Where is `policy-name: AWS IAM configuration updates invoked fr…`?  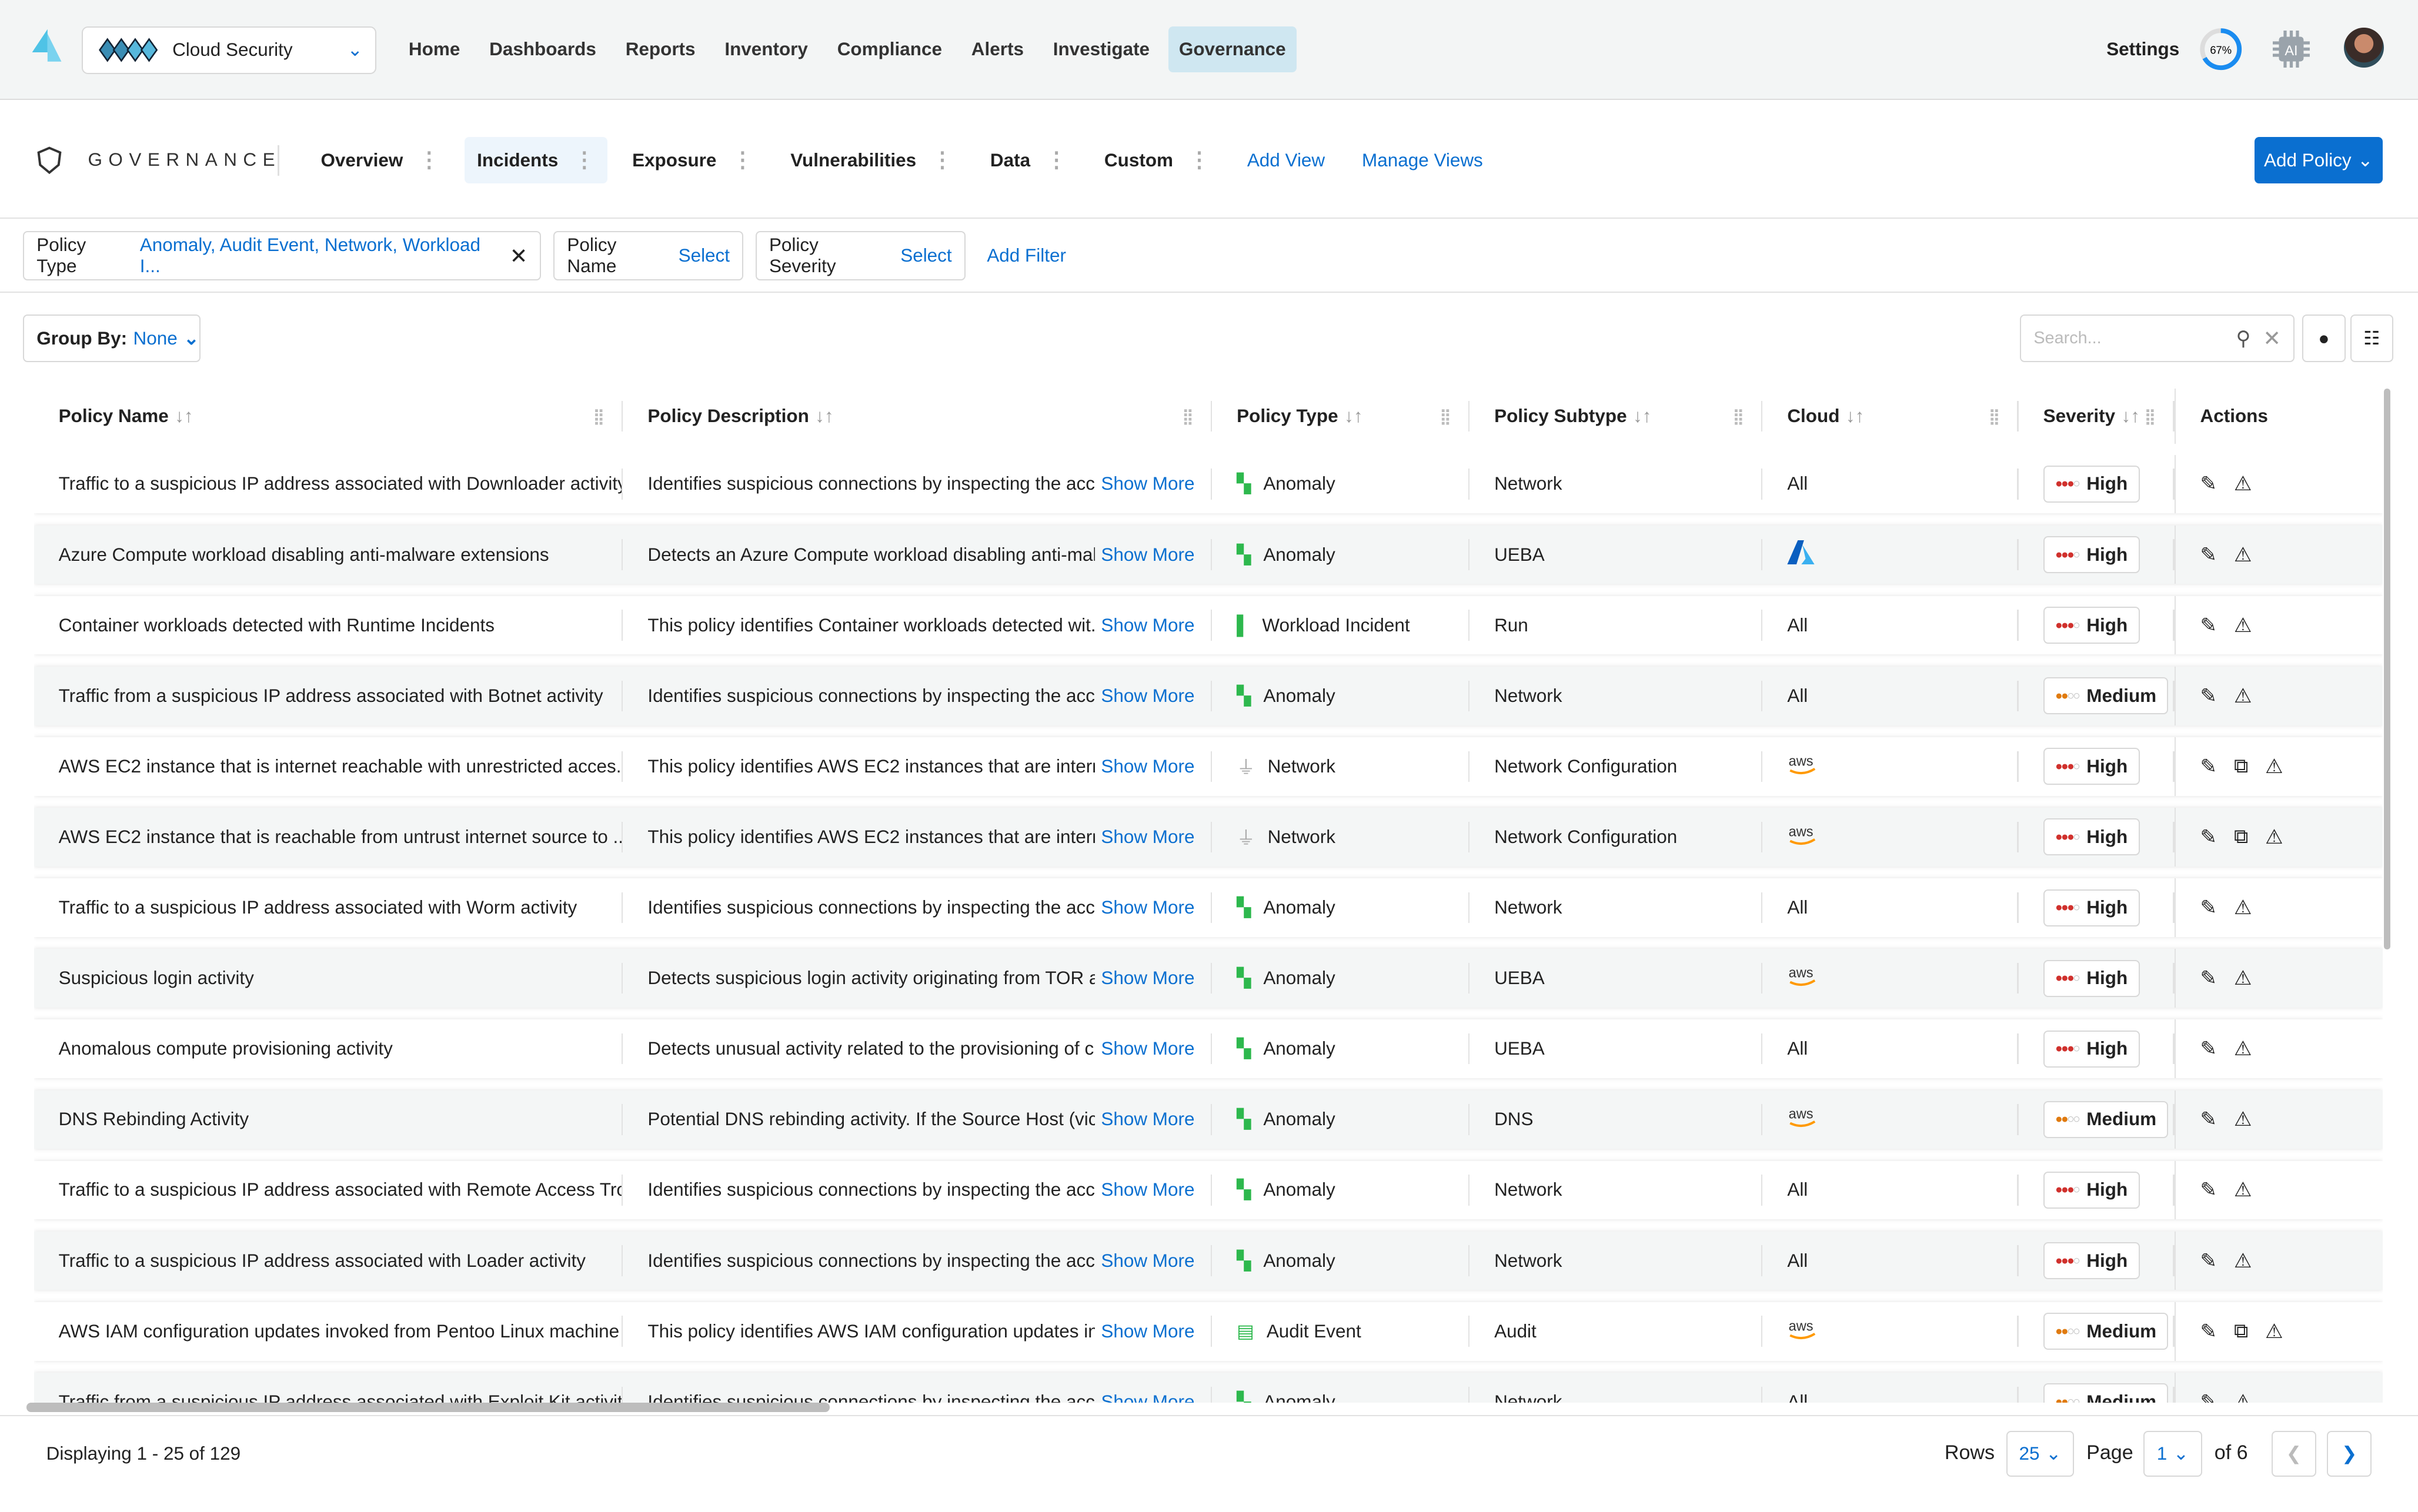
policy-name: AWS IAM configuration updates invoked fr… is located at coordinates (339, 1332).